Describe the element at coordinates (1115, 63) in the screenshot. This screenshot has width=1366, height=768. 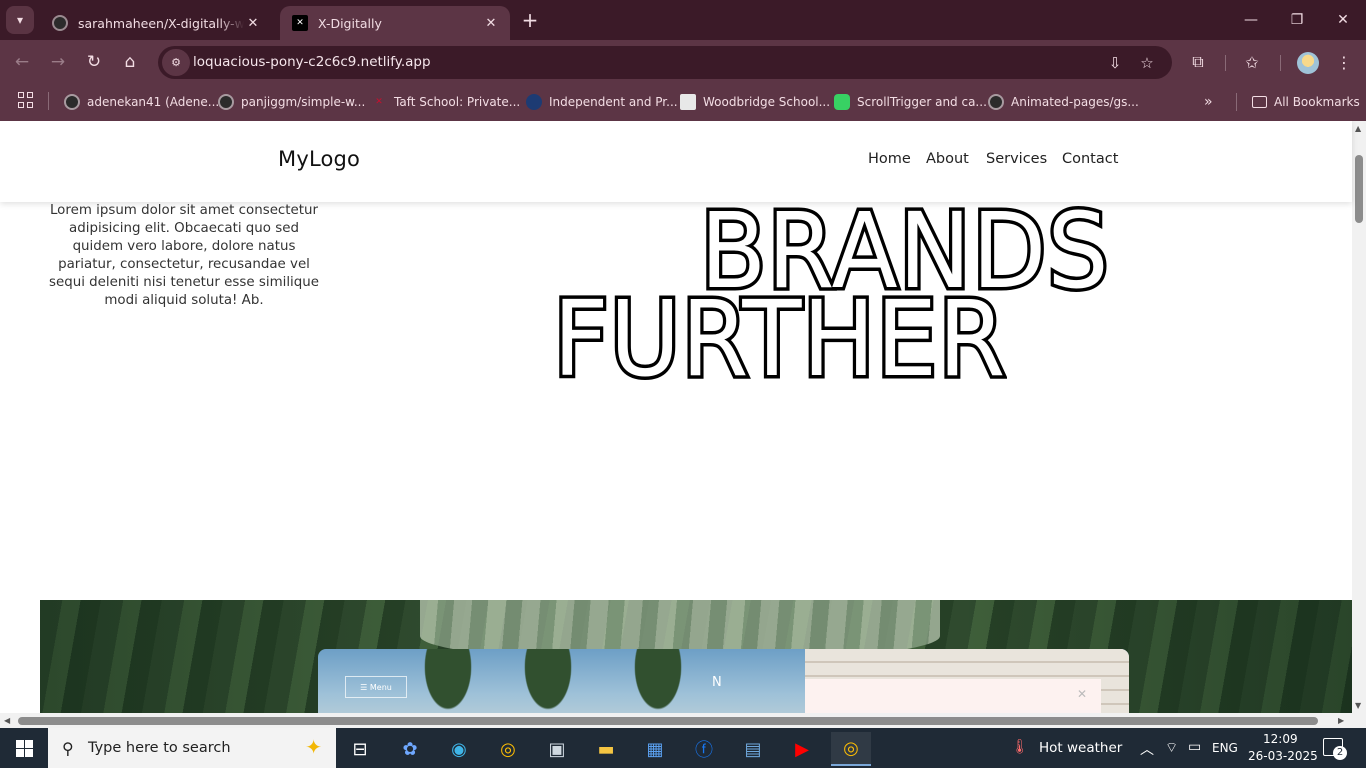
I see `install-app-icon: ⇩` at that location.